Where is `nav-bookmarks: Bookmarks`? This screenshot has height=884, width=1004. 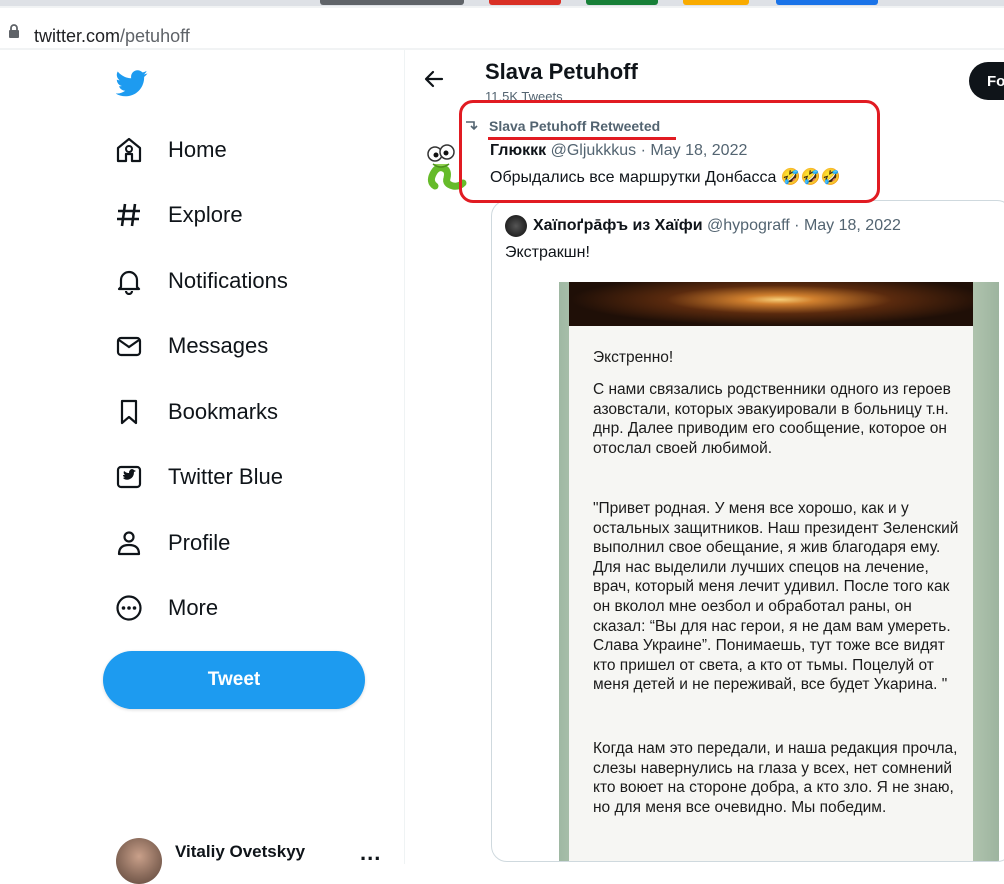
nav-bookmarks: Bookmarks is located at coordinates (195, 412).